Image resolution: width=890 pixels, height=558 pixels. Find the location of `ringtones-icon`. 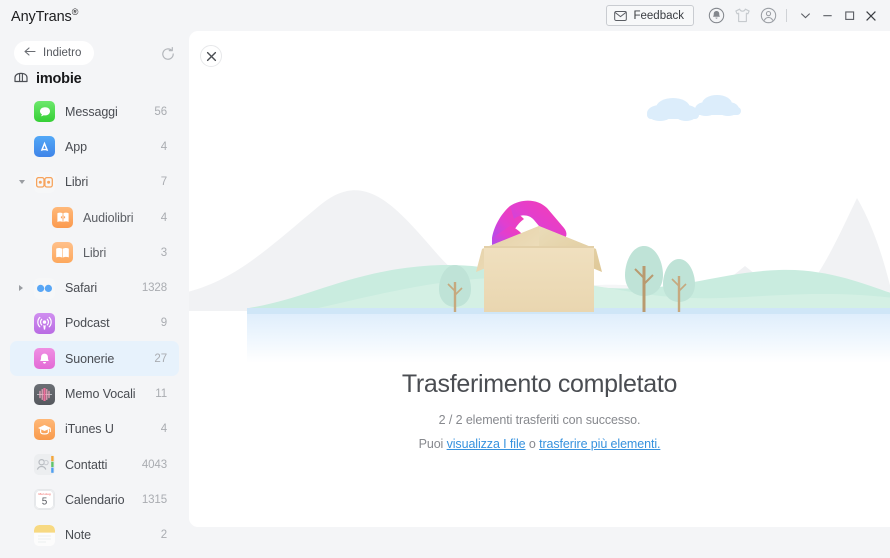

ringtones-icon is located at coordinates (44, 359).